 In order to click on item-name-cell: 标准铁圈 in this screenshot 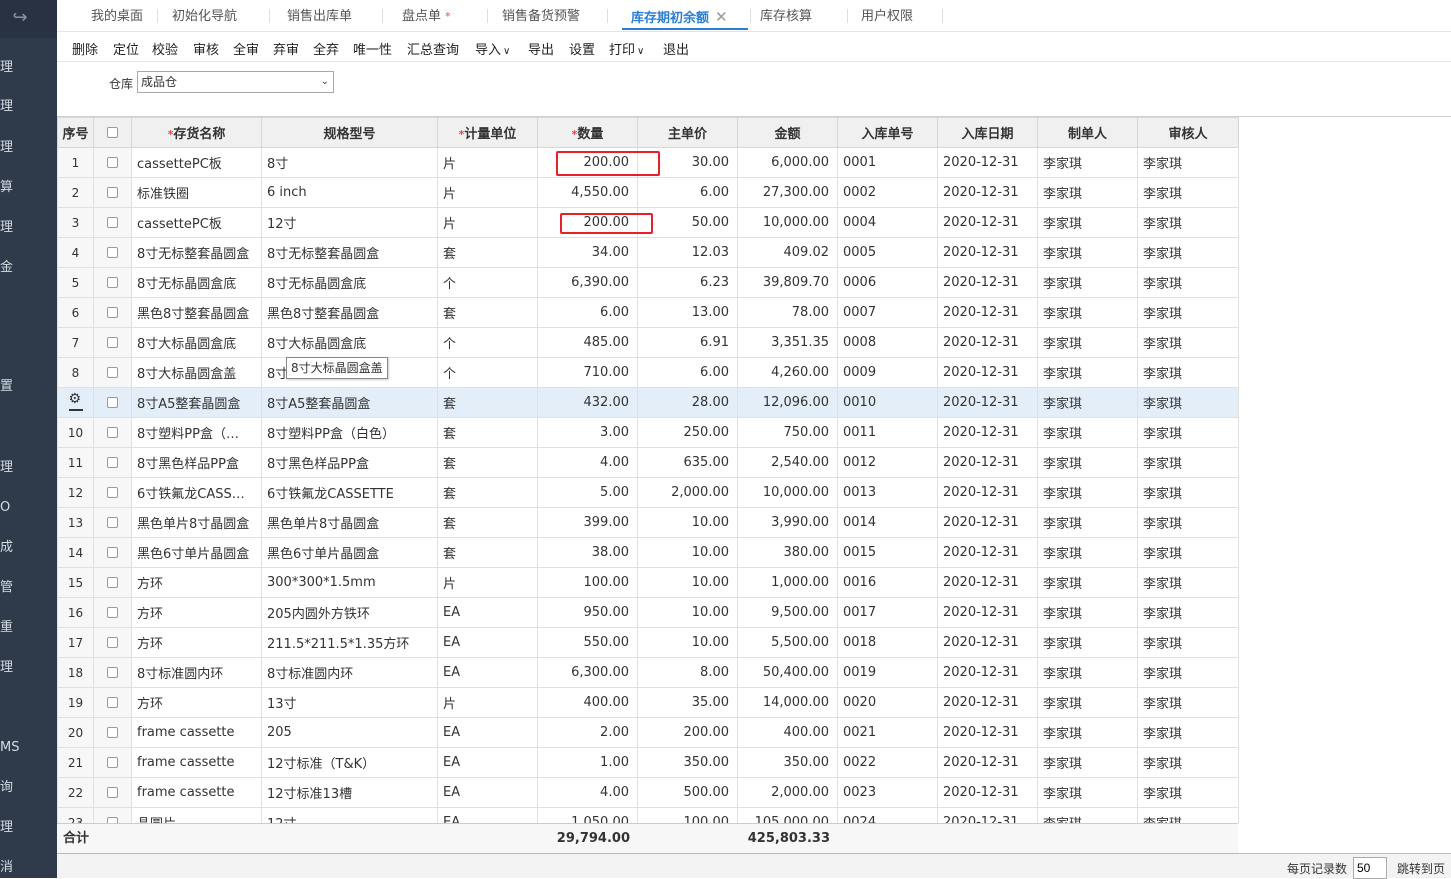, I will do `click(196, 192)`.